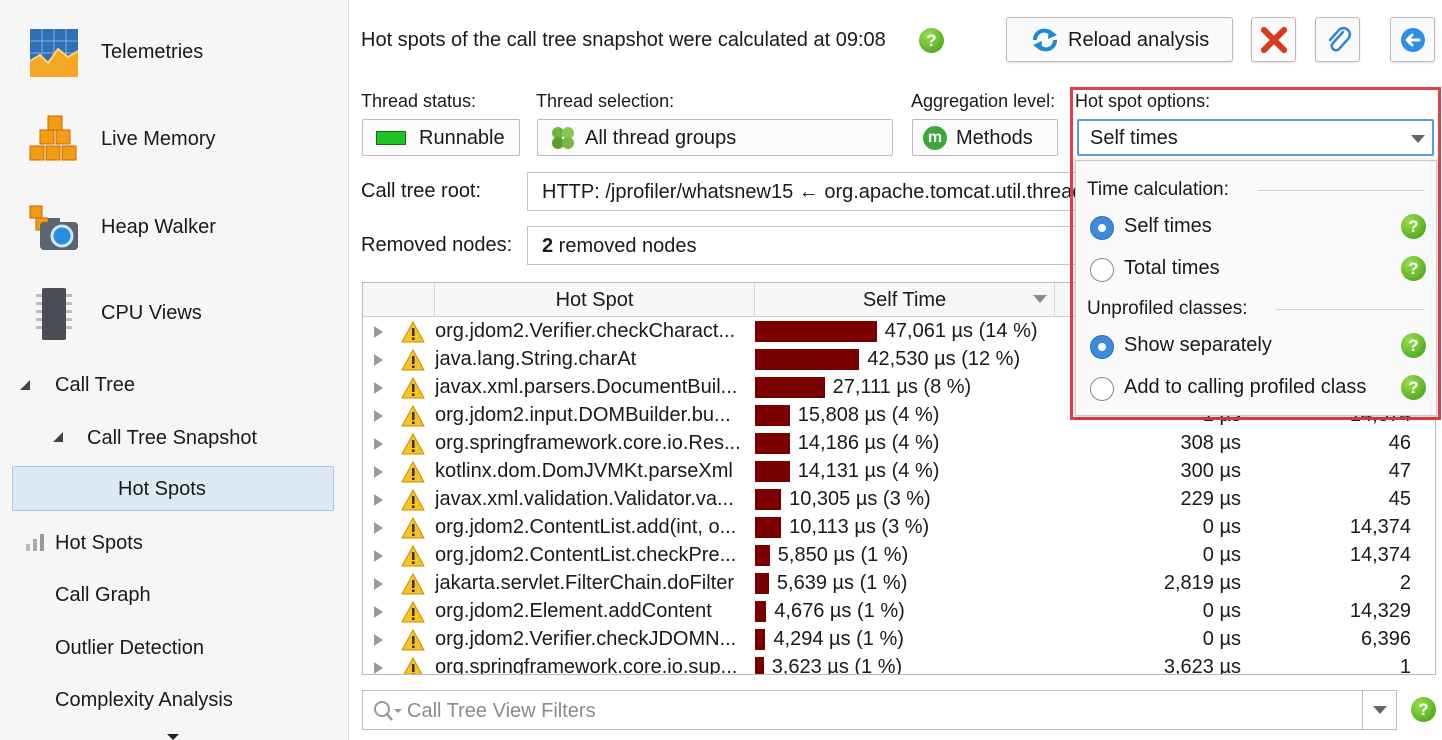  What do you see at coordinates (54, 53) in the screenshot?
I see `telemetries-icon` at bounding box center [54, 53].